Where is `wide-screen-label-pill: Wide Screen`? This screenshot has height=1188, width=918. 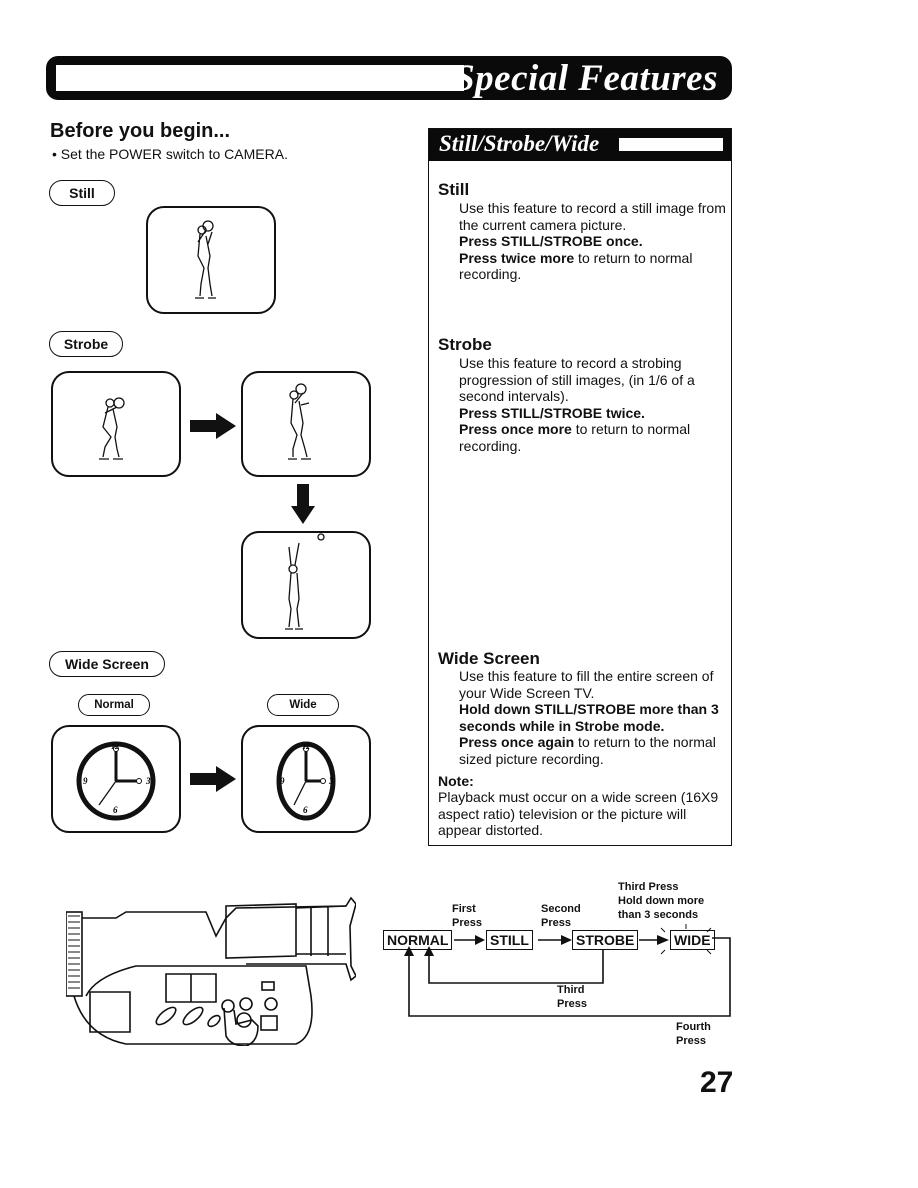 wide-screen-label-pill: Wide Screen is located at coordinates (107, 664).